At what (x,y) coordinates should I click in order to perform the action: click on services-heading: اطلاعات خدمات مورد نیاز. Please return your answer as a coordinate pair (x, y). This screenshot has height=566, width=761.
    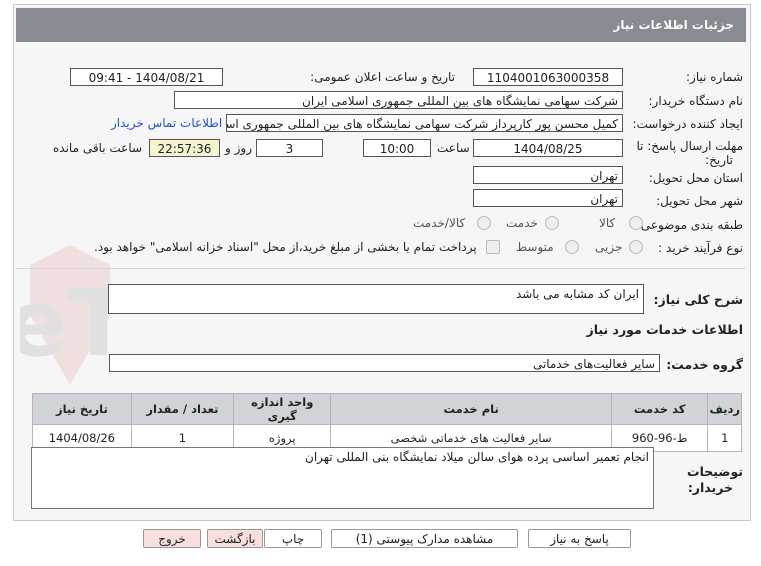
    Looking at the image, I should click on (665, 329).